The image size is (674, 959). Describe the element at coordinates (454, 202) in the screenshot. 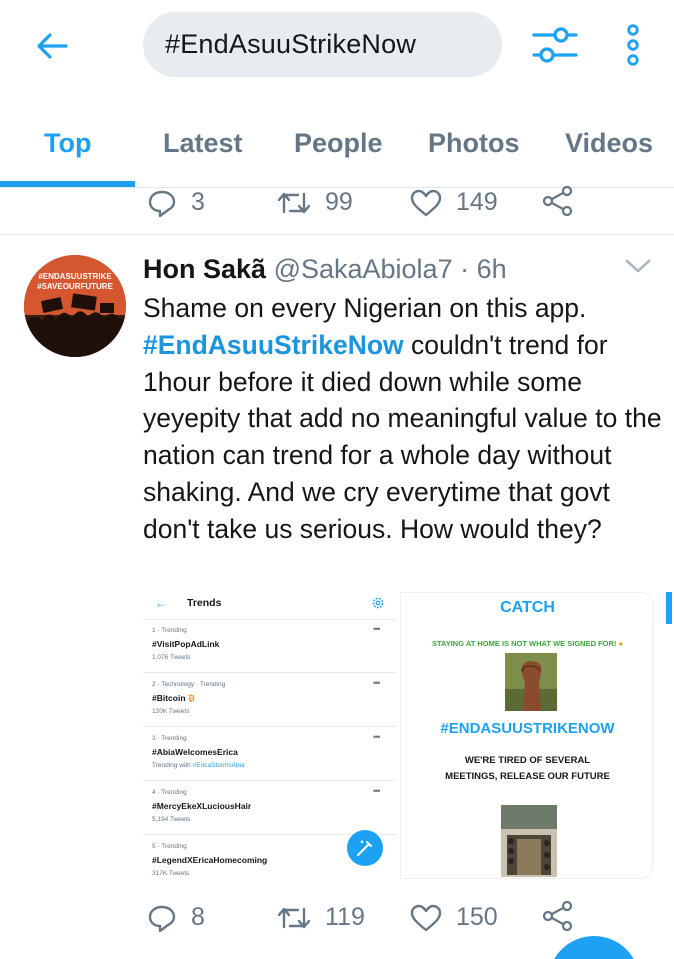

I see `like-button: 149` at that location.